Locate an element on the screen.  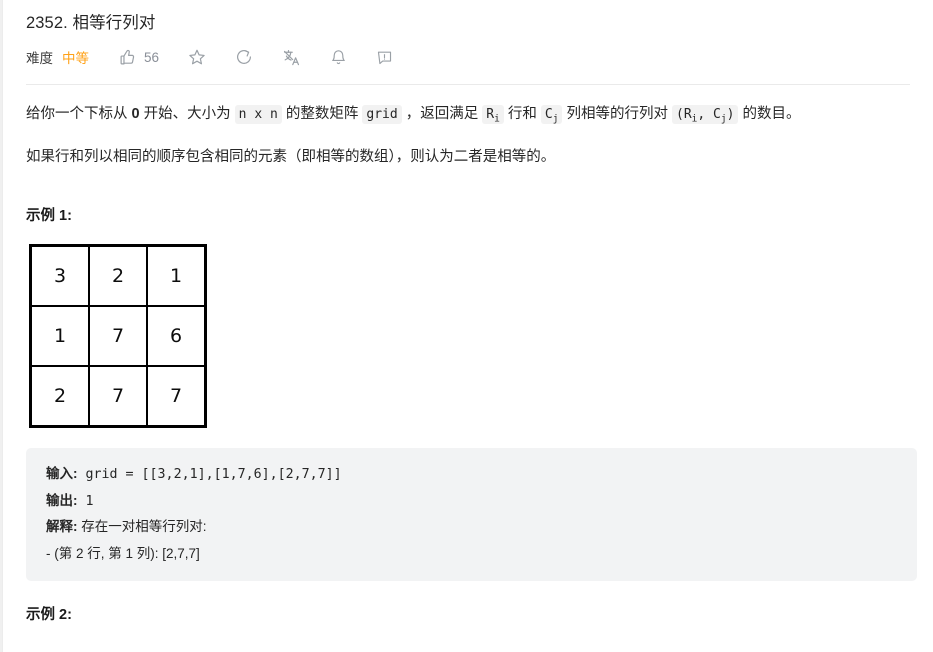
code-cj: Cj is located at coordinates (551, 115).